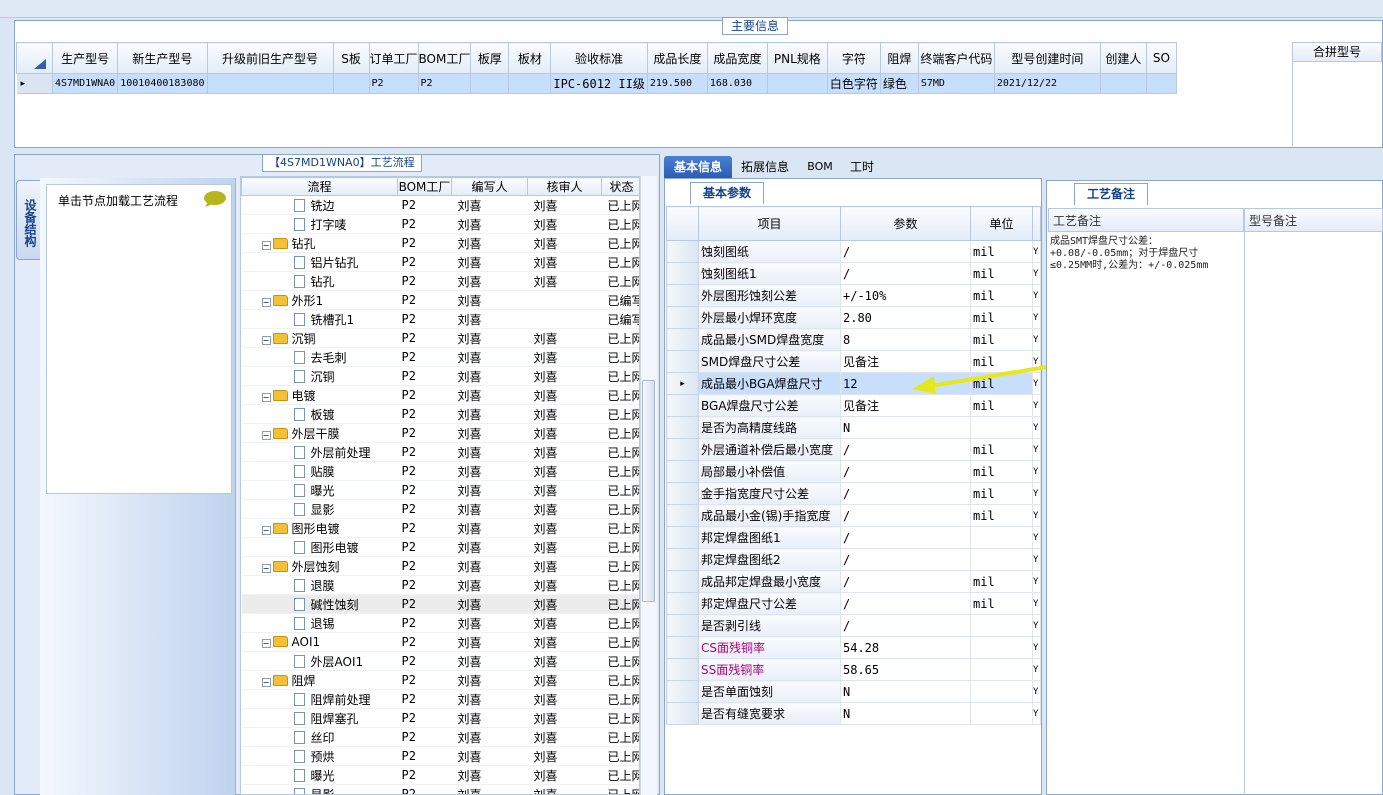  Describe the element at coordinates (319, 699) in the screenshot. I see `tree-node-cell: 阻焊前处理` at that location.